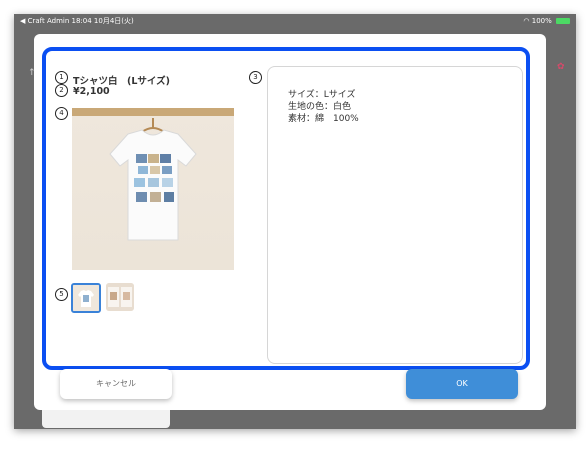  I want to click on product-photo, so click(153, 189).